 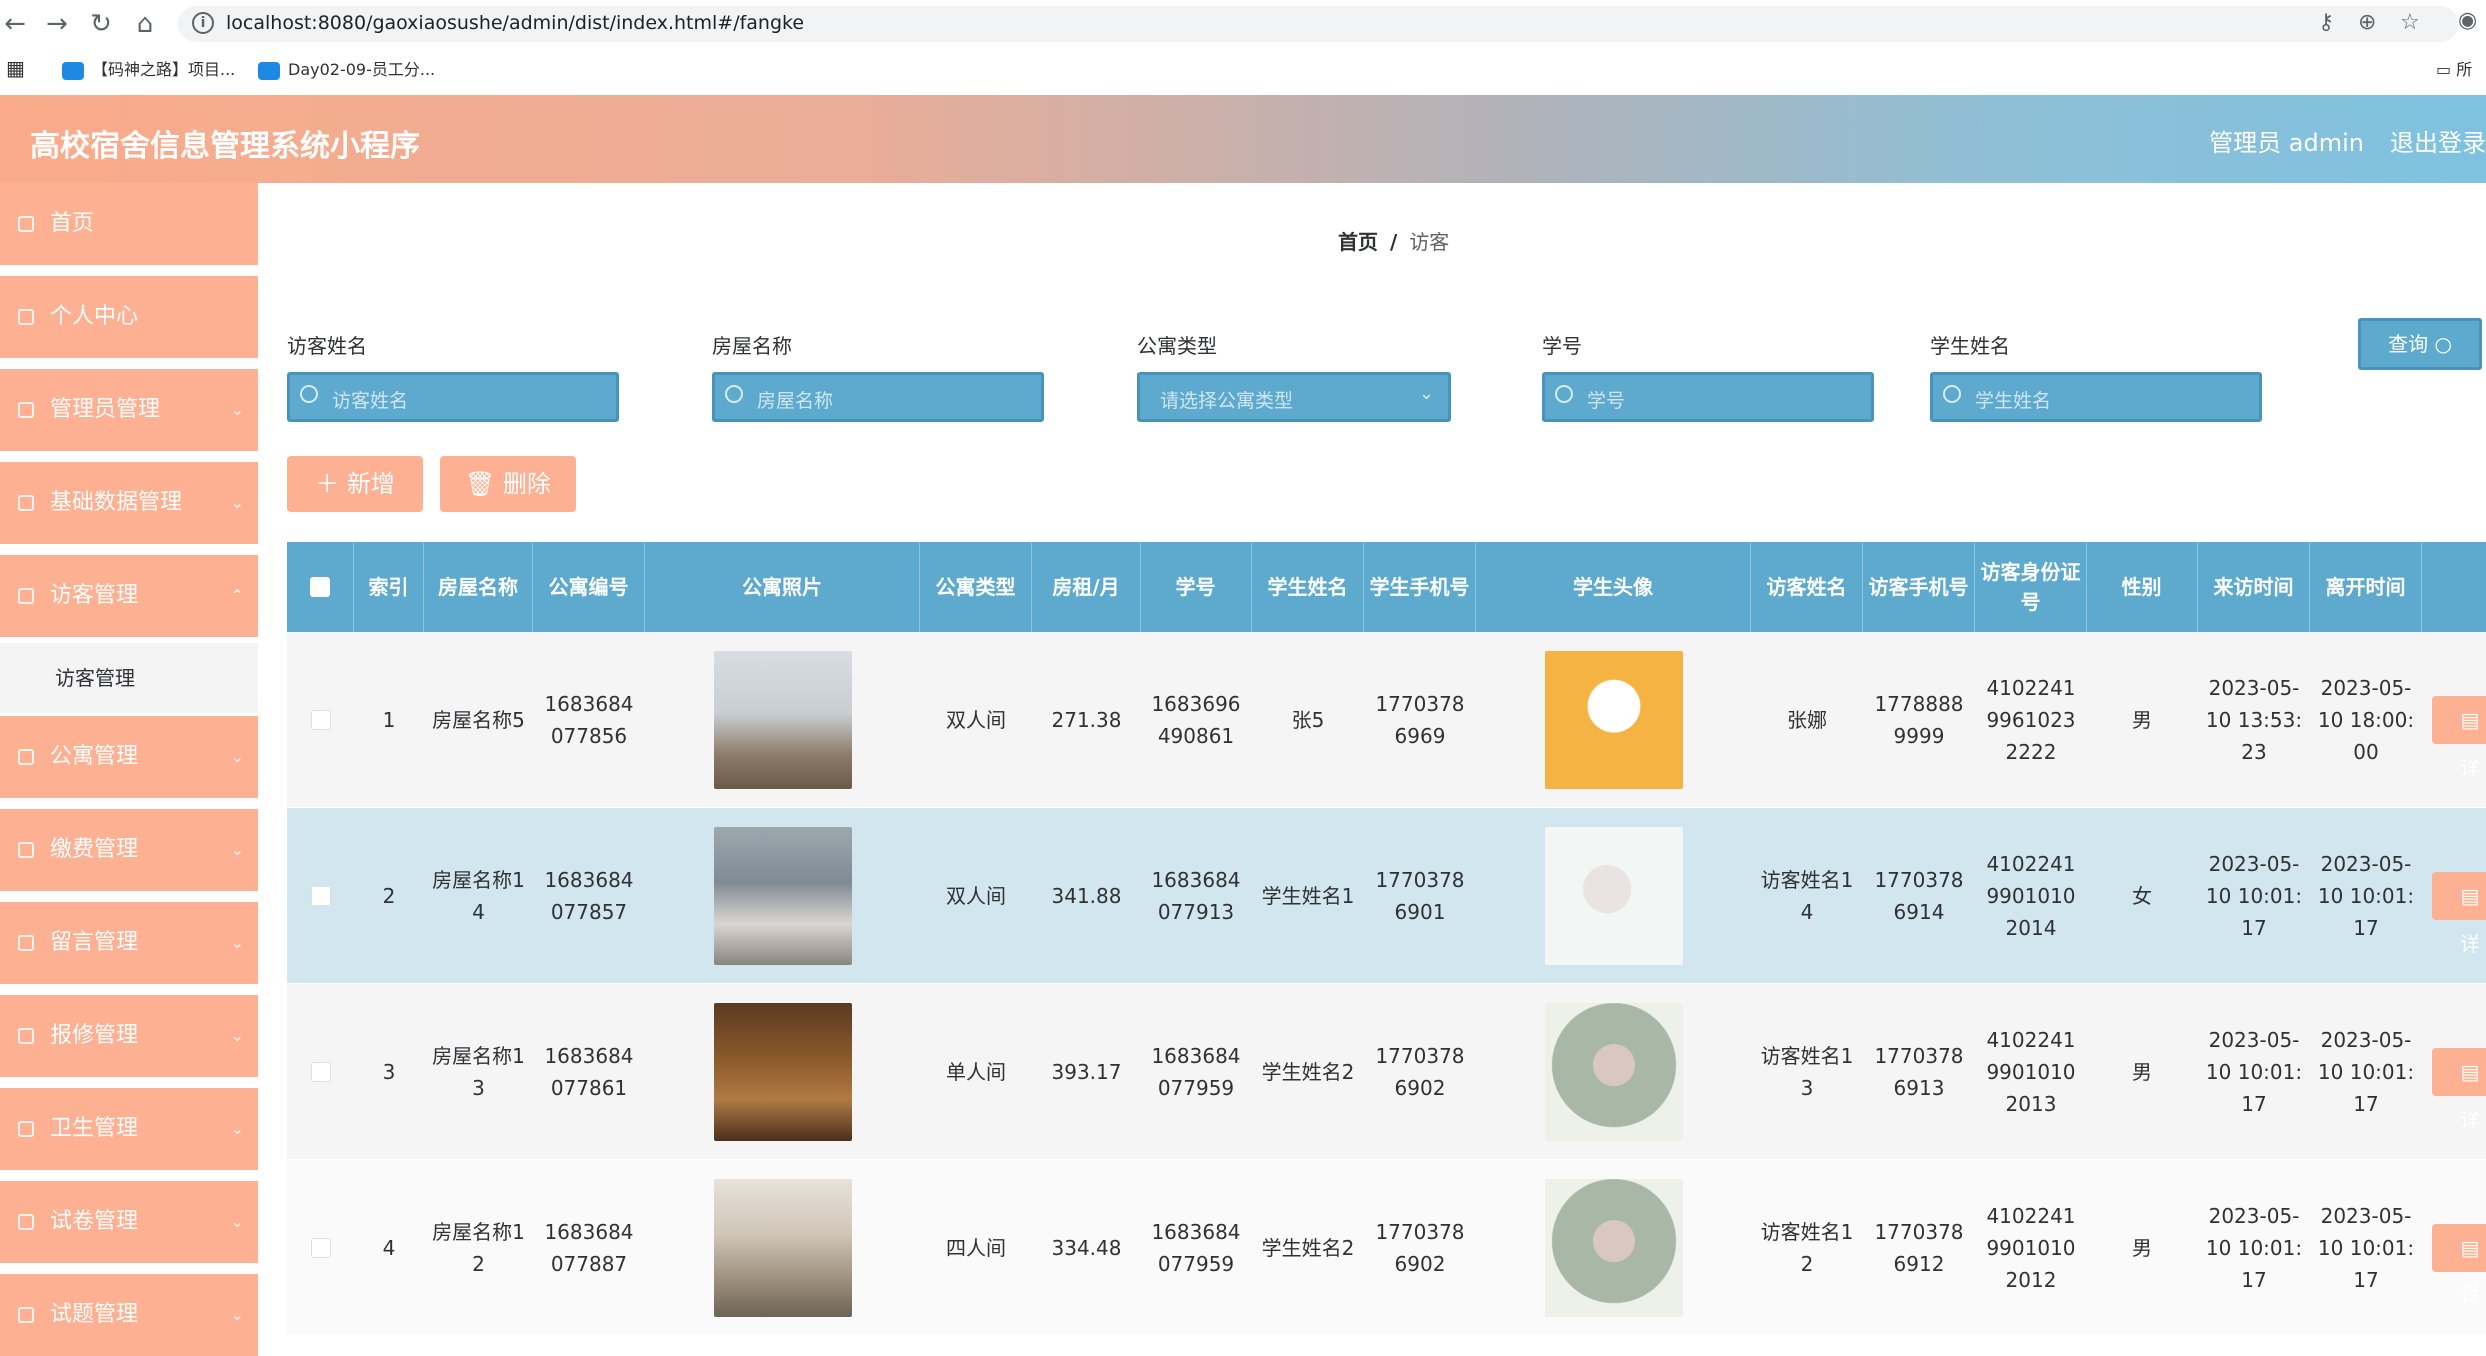 I want to click on add-button: ＋ 新增, so click(x=355, y=484).